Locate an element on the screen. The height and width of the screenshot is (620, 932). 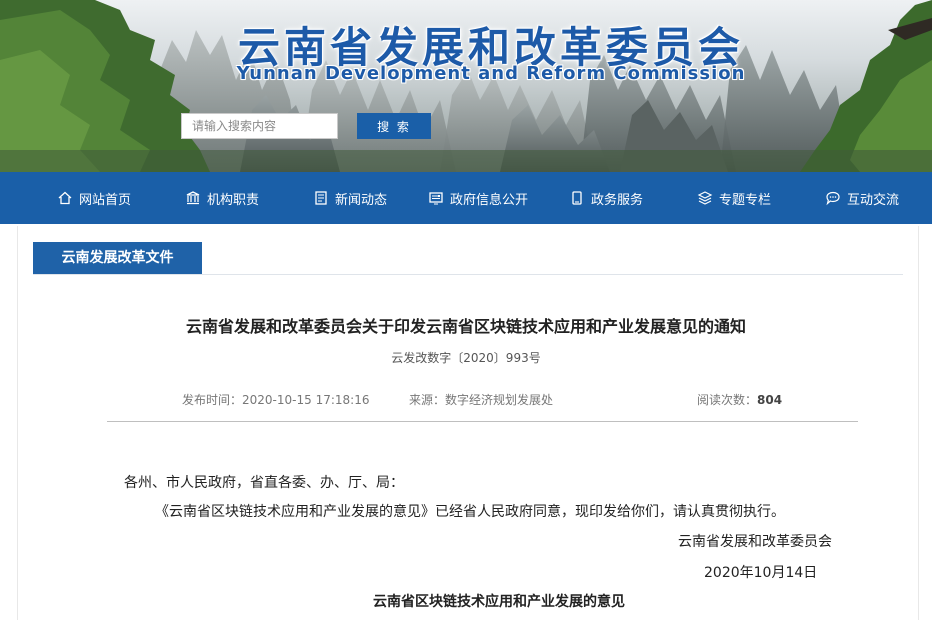
nav-item-special-topics: 专题专栏 is located at coordinates (734, 198).